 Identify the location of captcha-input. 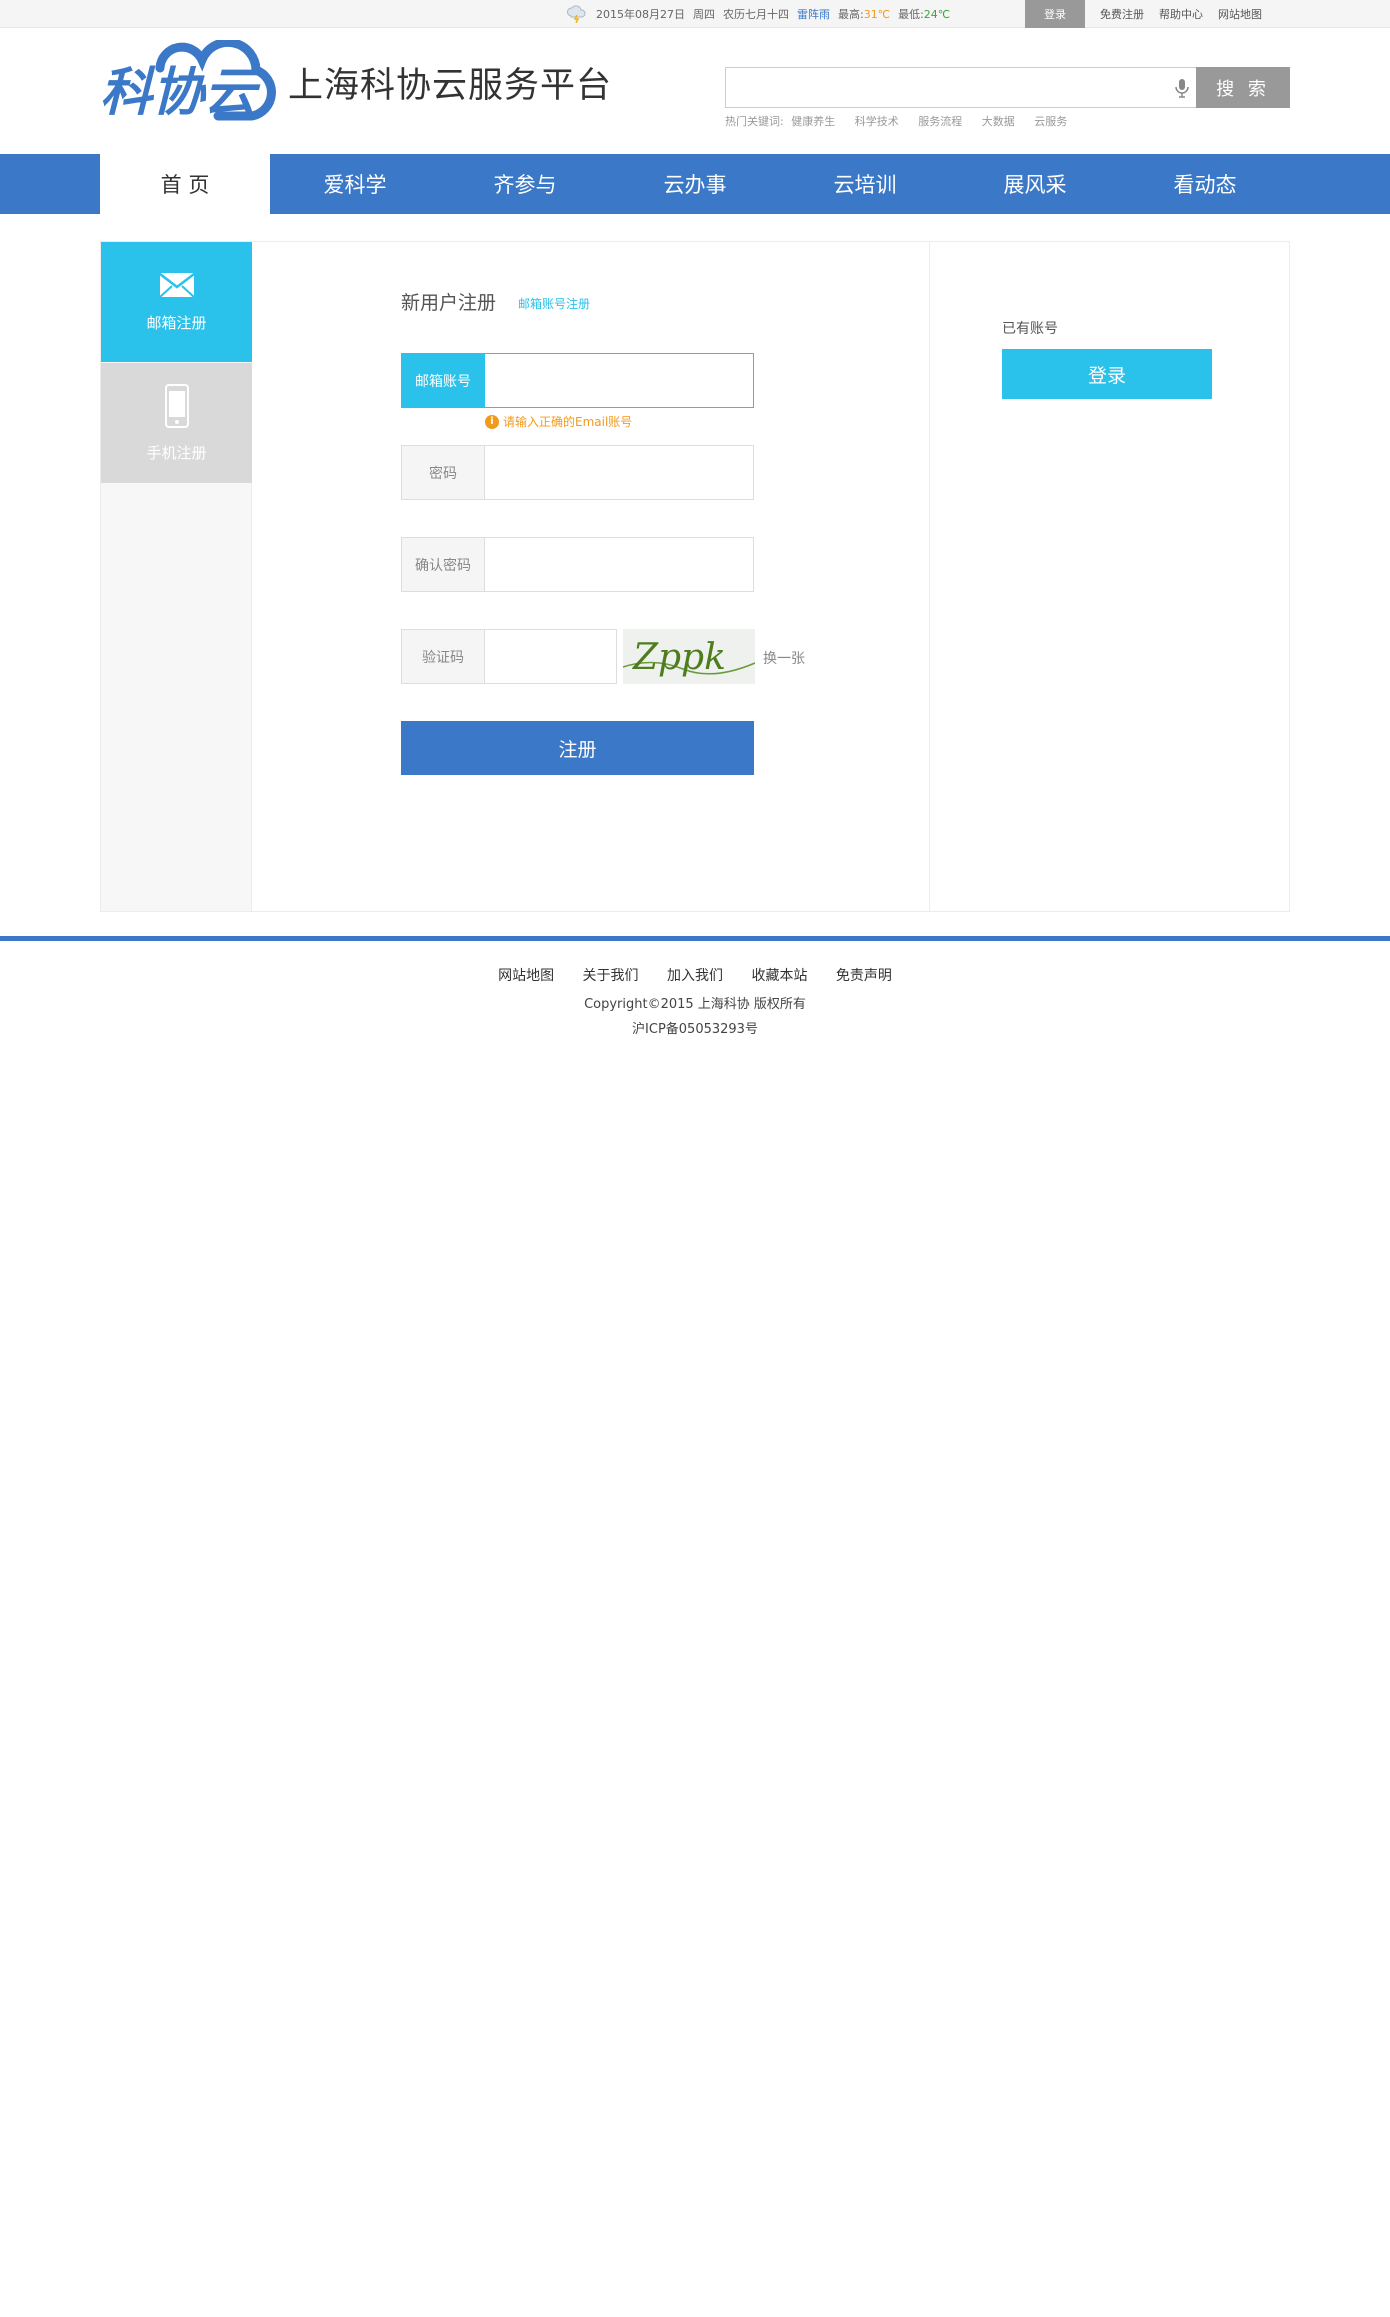
(550, 656).